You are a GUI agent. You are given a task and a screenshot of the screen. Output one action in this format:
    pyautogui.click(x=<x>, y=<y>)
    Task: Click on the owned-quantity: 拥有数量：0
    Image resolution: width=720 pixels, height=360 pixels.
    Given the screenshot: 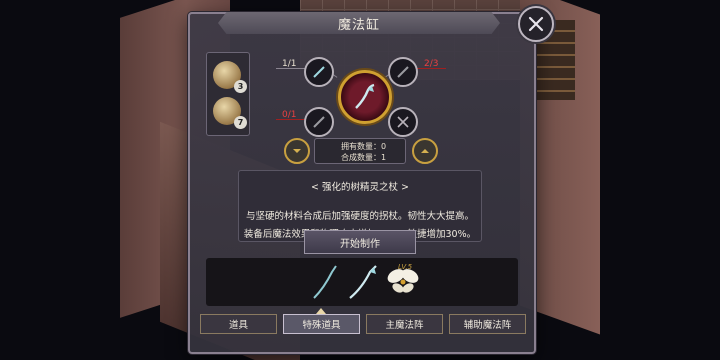 What is the action you would take?
    pyautogui.click(x=364, y=146)
    